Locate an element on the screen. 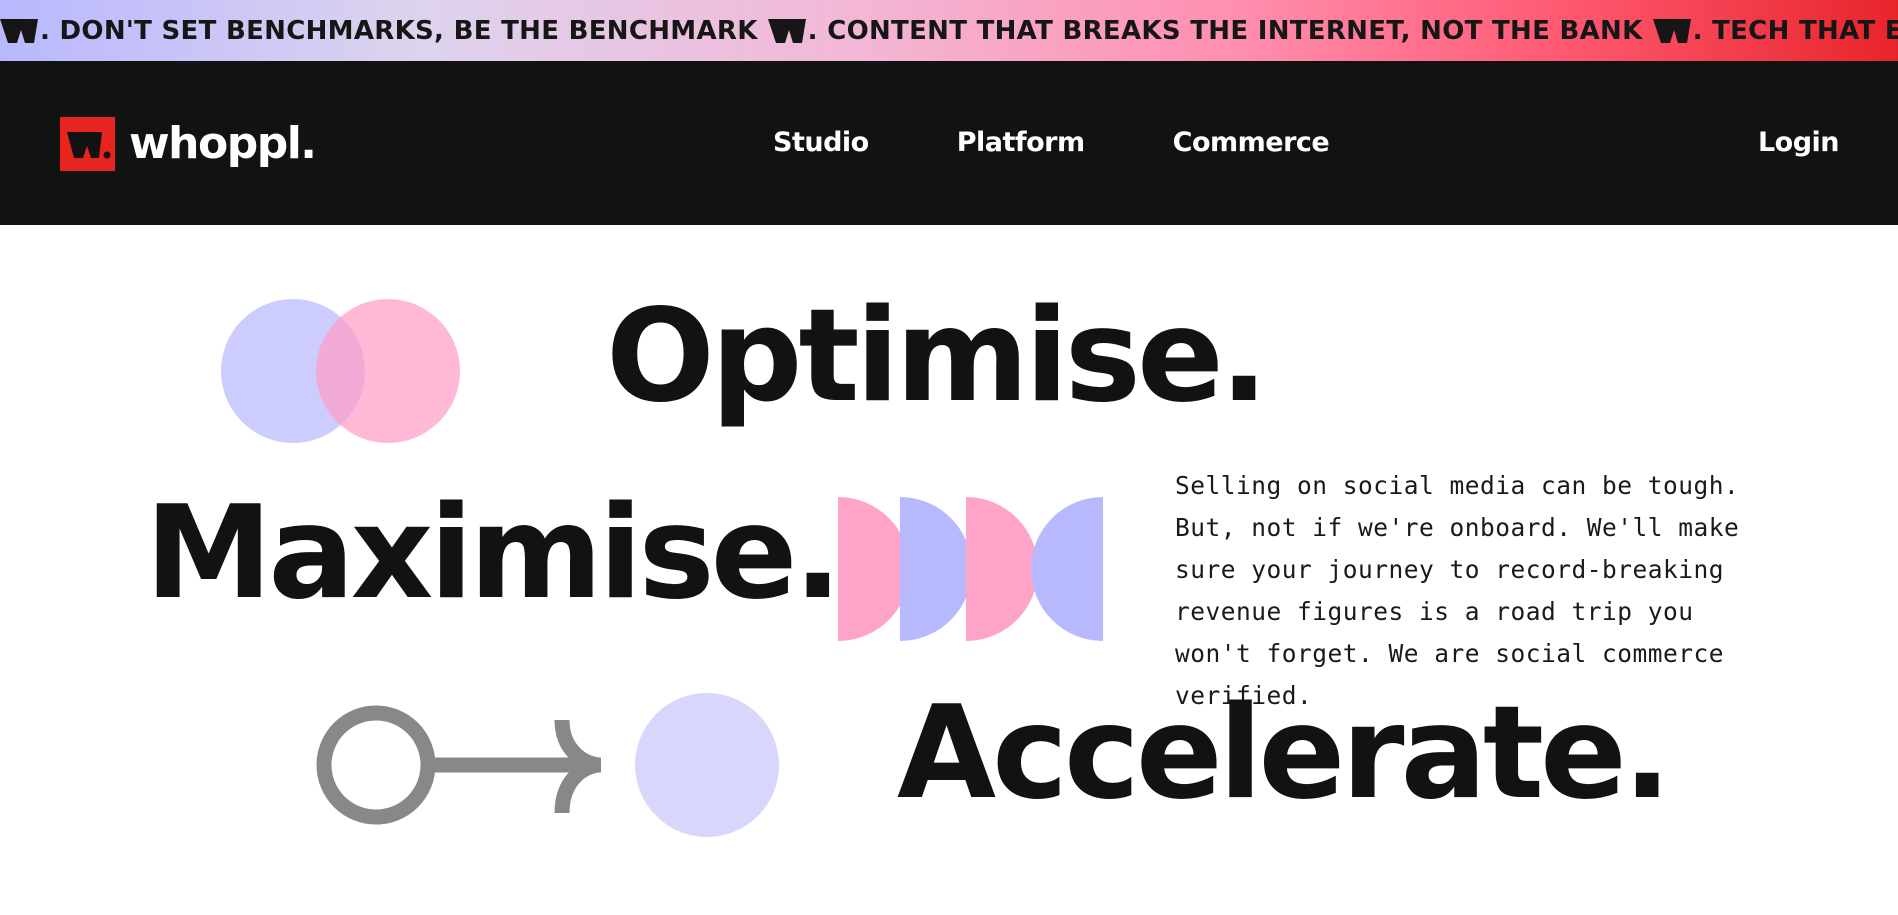  brand-home-link: whoppl. is located at coordinates (188, 144).